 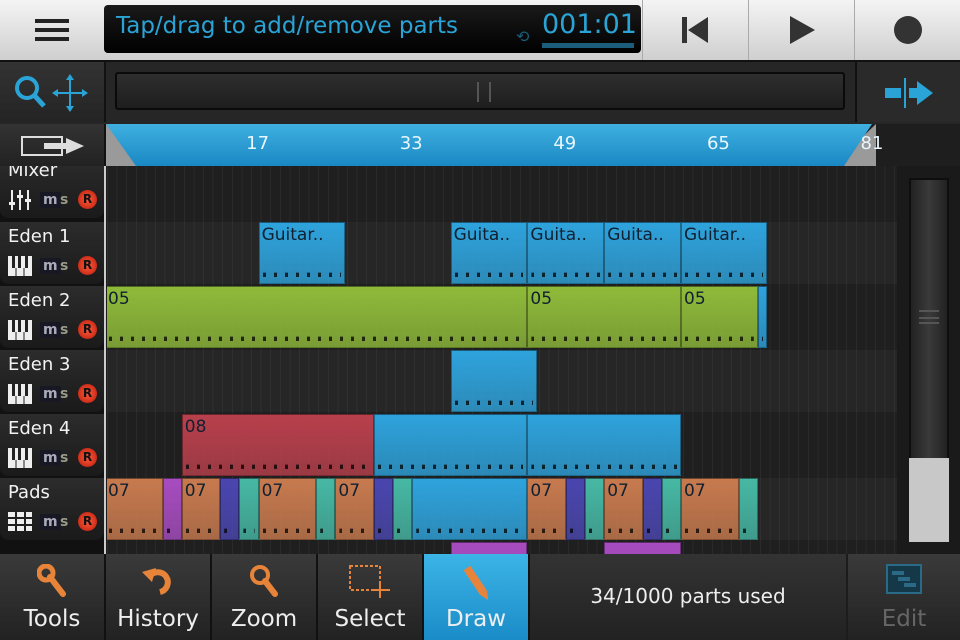 What do you see at coordinates (265, 597) in the screenshot?
I see `zoom-button: Zoom` at bounding box center [265, 597].